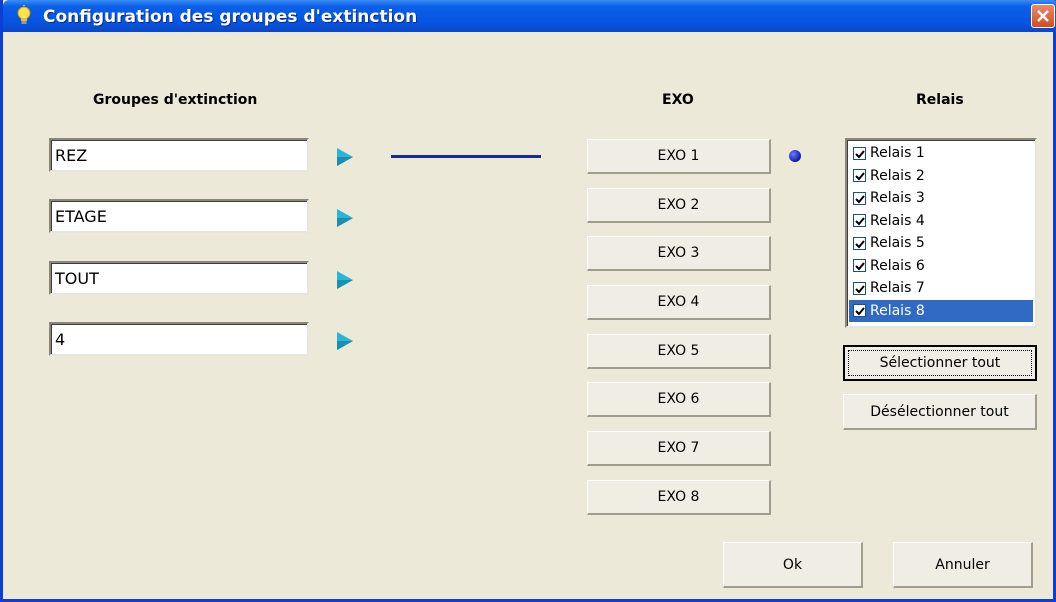 This screenshot has height=602, width=1056. Describe the element at coordinates (941, 288) in the screenshot. I see `relay-item: Relais 7` at that location.